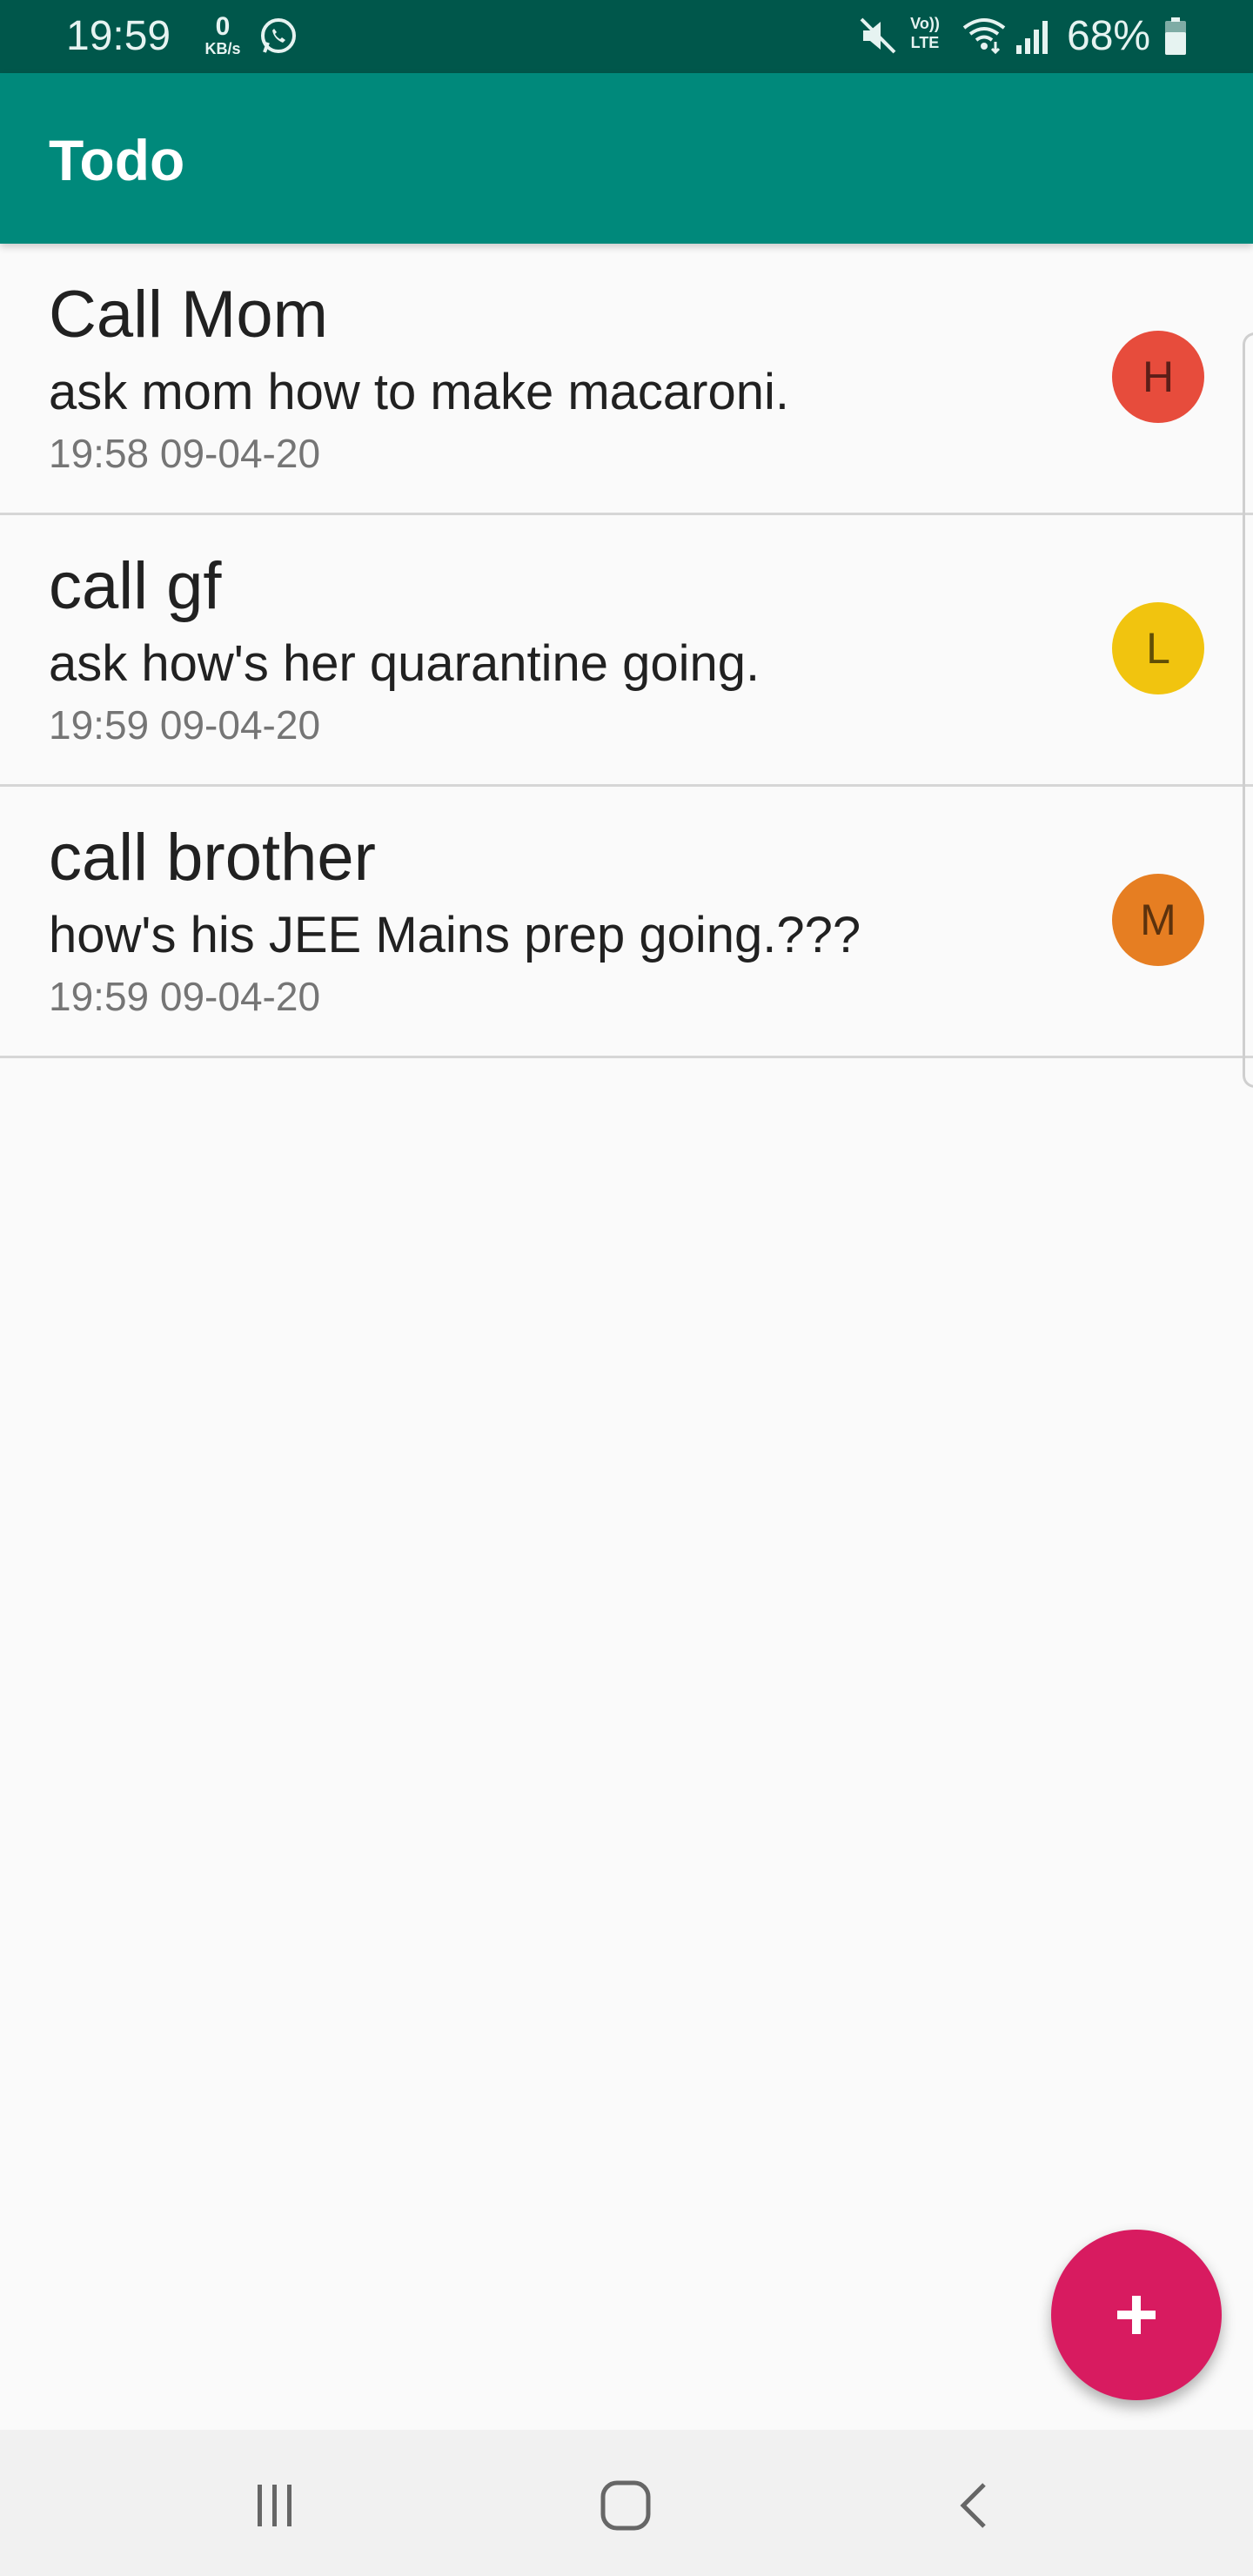 This screenshot has width=1253, height=2576. Describe the element at coordinates (878, 35) in the screenshot. I see `mute-icon` at that location.